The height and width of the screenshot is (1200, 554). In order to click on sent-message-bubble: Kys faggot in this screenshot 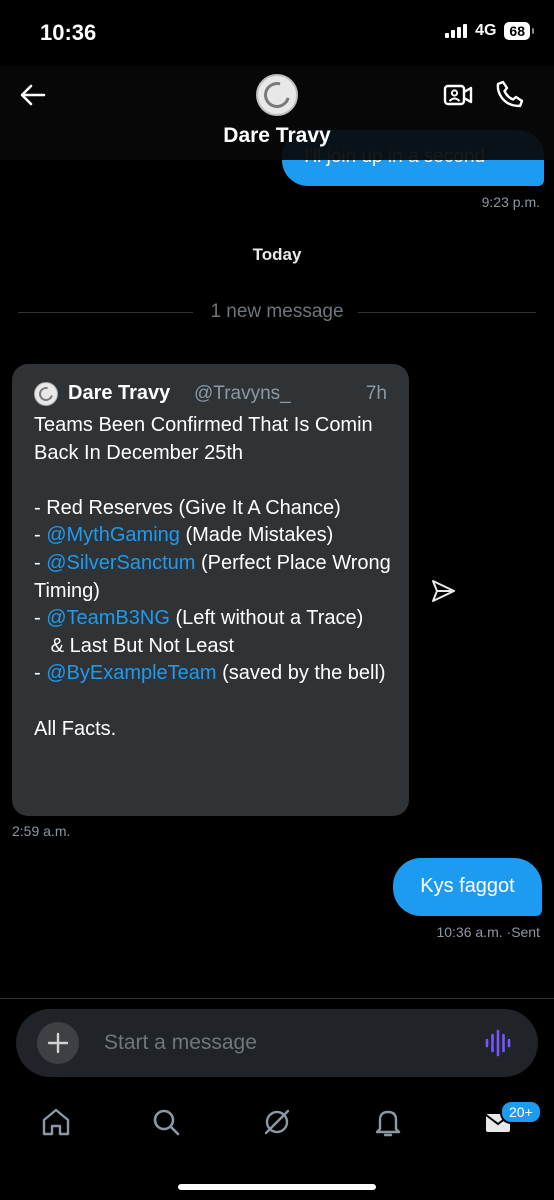, I will do `click(467, 887)`.